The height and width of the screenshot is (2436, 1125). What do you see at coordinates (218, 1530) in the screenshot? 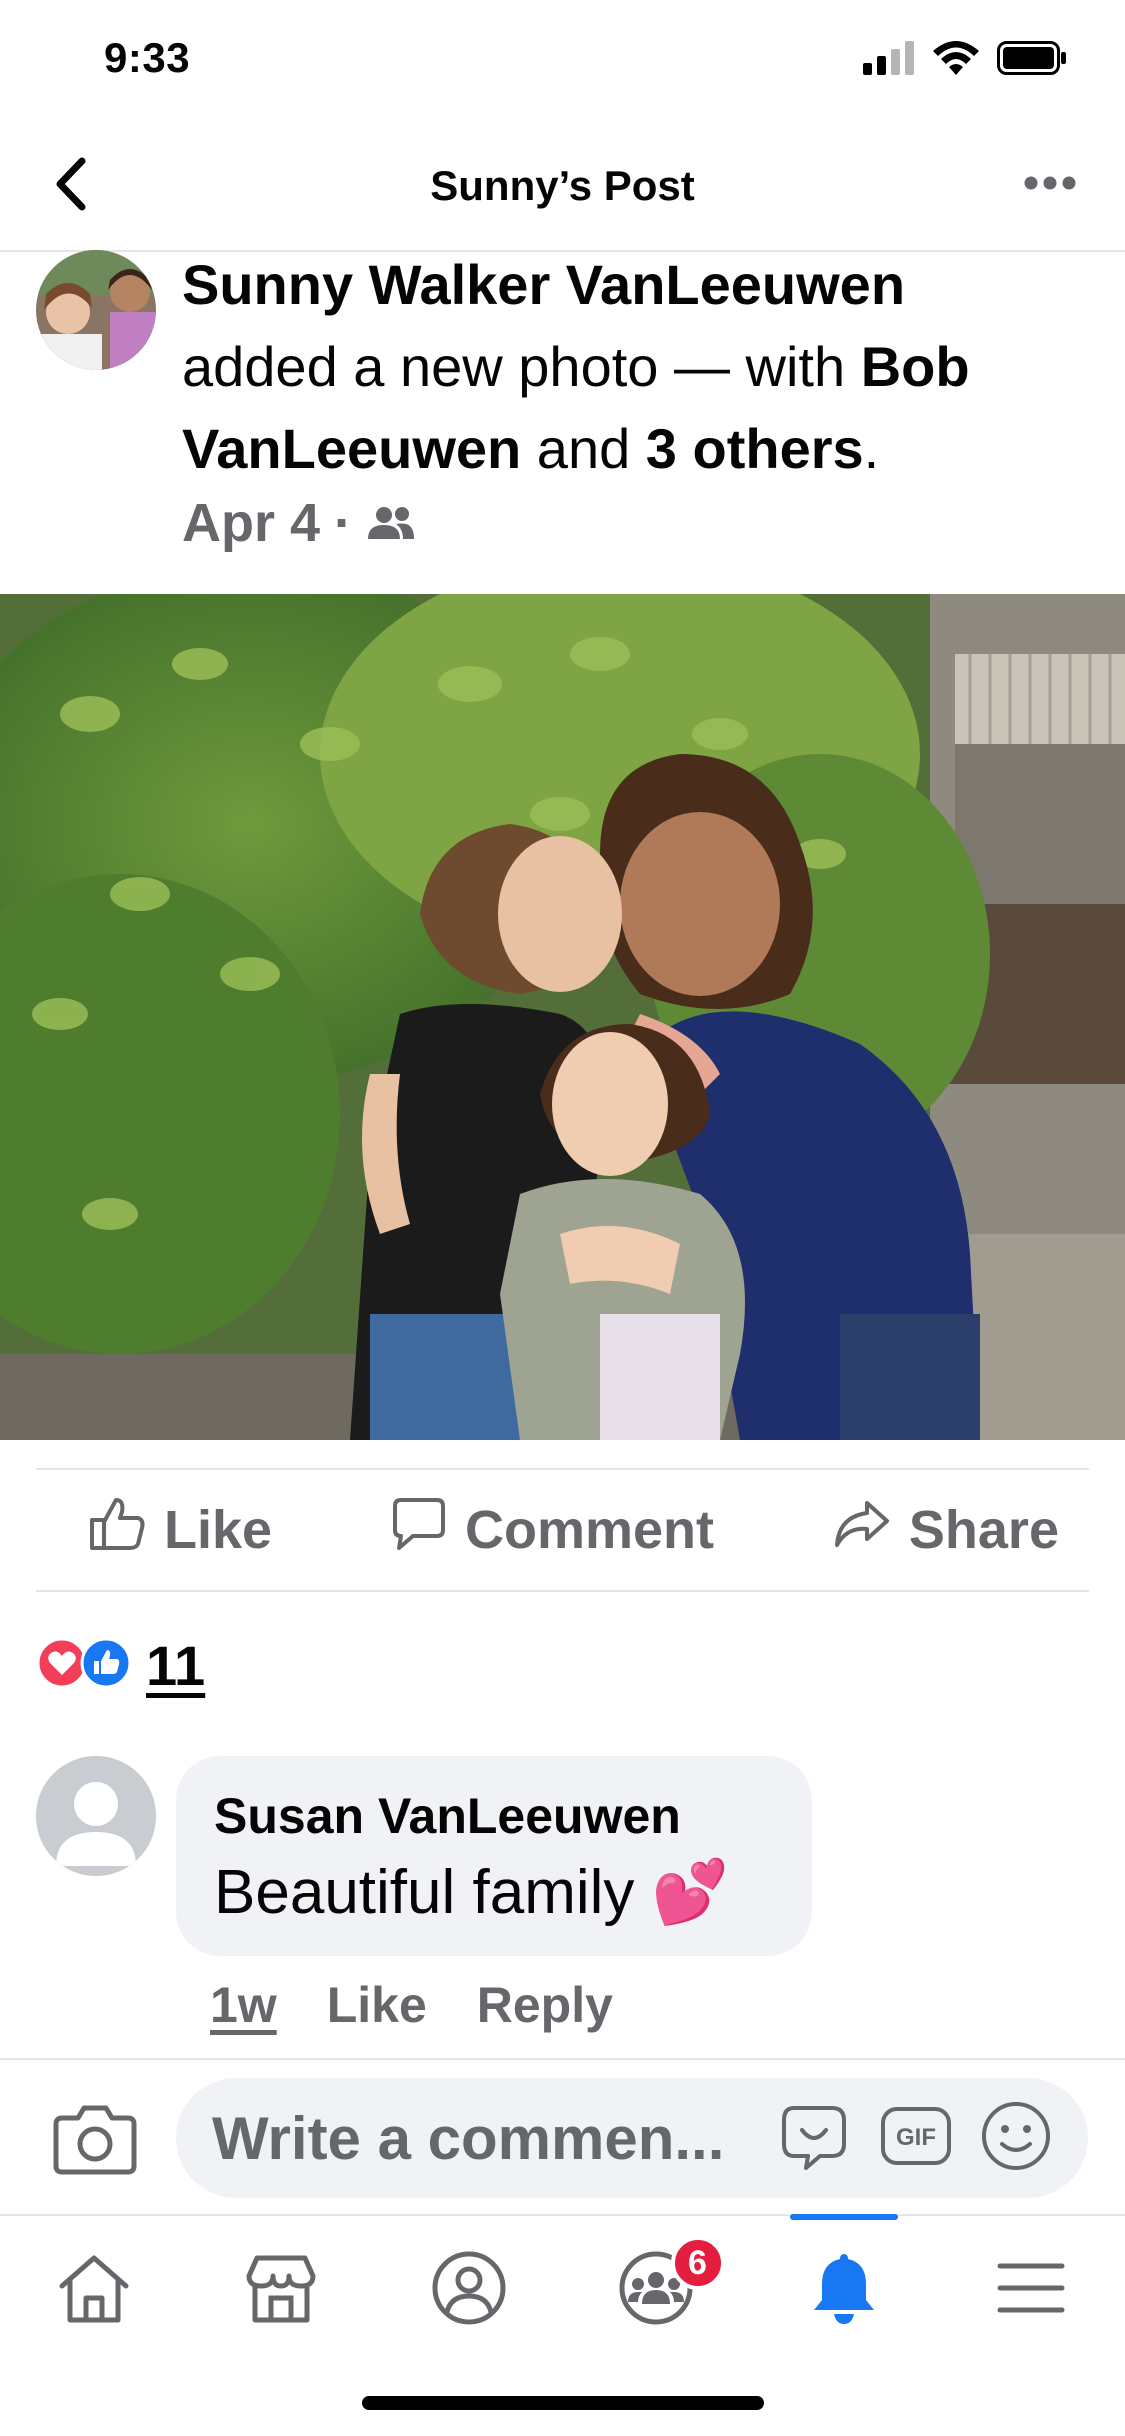
I see `like-label: Like` at bounding box center [218, 1530].